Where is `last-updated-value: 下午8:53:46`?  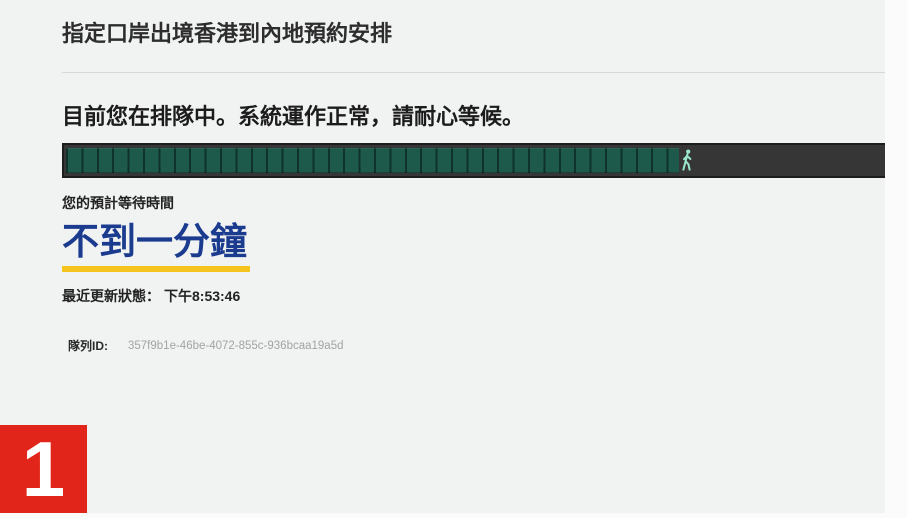 last-updated-value: 下午8:53:46 is located at coordinates (202, 296).